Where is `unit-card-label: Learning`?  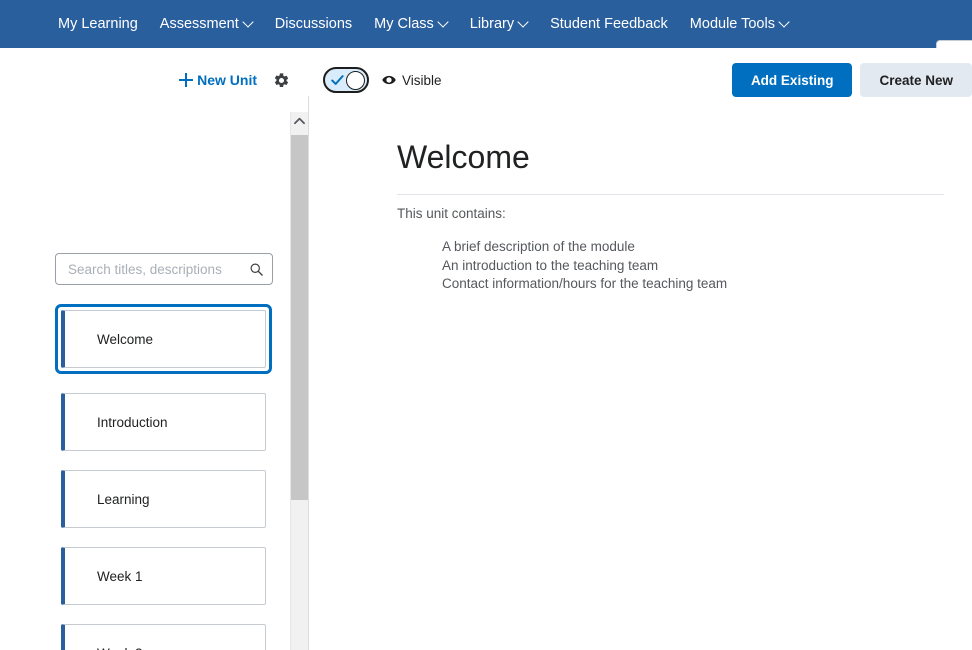
unit-card-label: Learning is located at coordinates (123, 499).